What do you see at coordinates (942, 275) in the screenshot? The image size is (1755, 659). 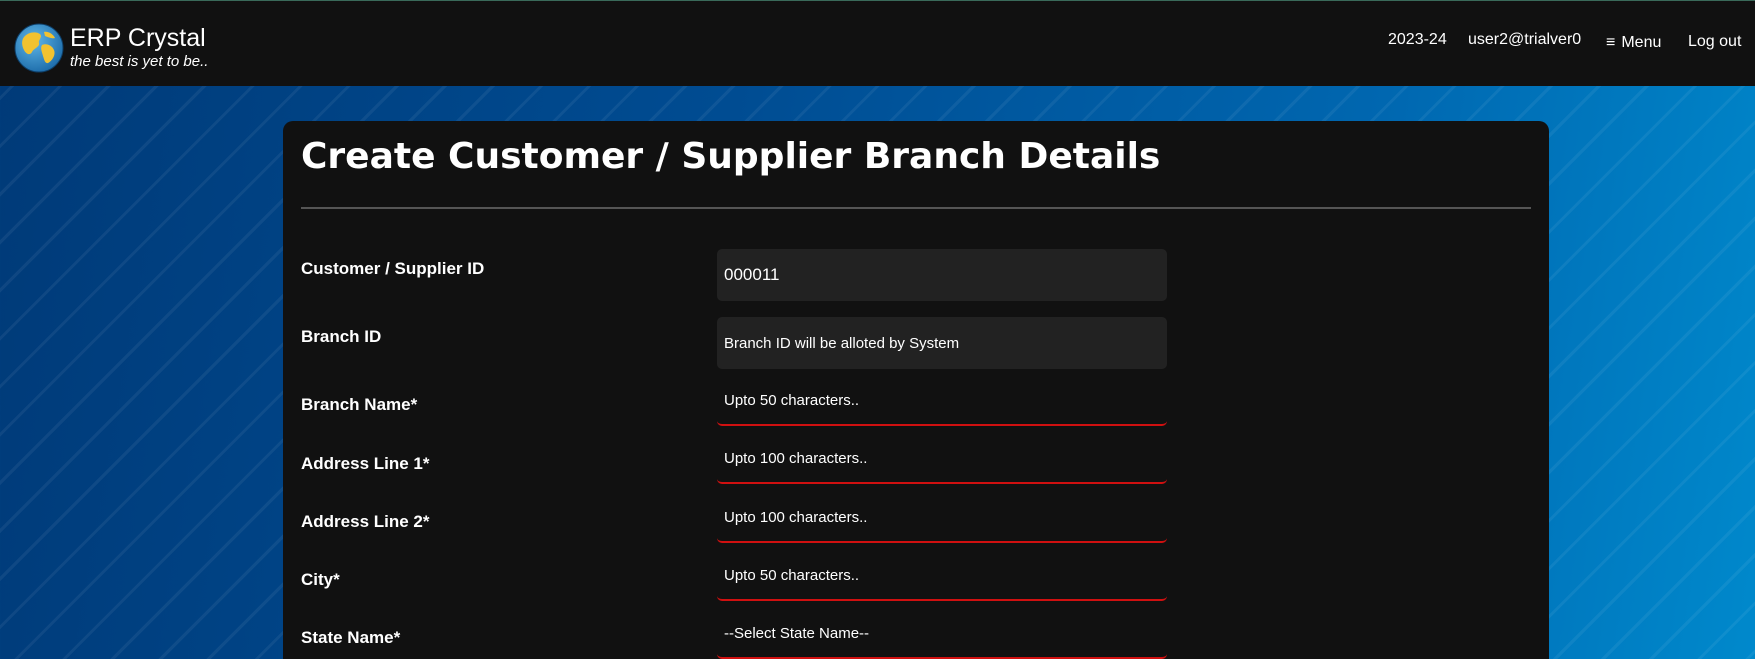 I see `customer-supplier-id-field: 000011` at bounding box center [942, 275].